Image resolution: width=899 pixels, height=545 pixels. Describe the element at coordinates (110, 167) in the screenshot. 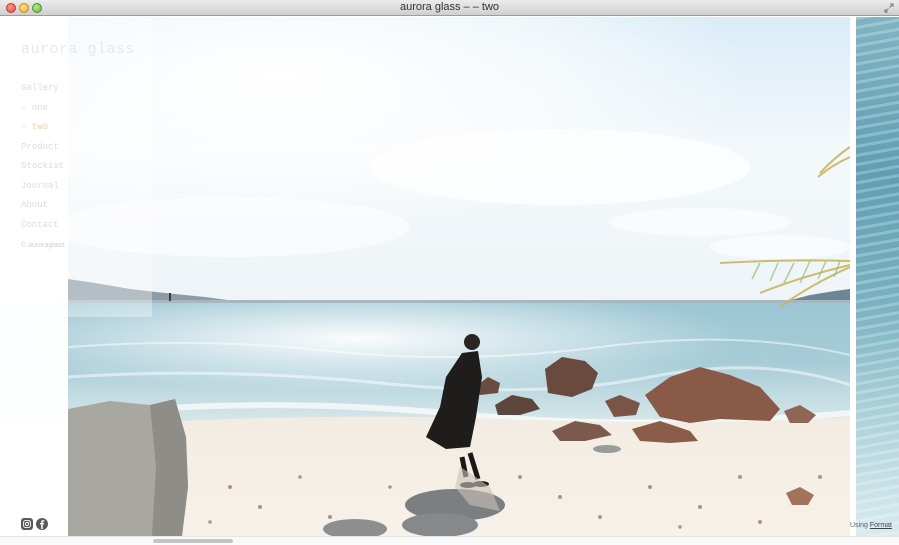

I see `sidebar-overlay-fade` at that location.